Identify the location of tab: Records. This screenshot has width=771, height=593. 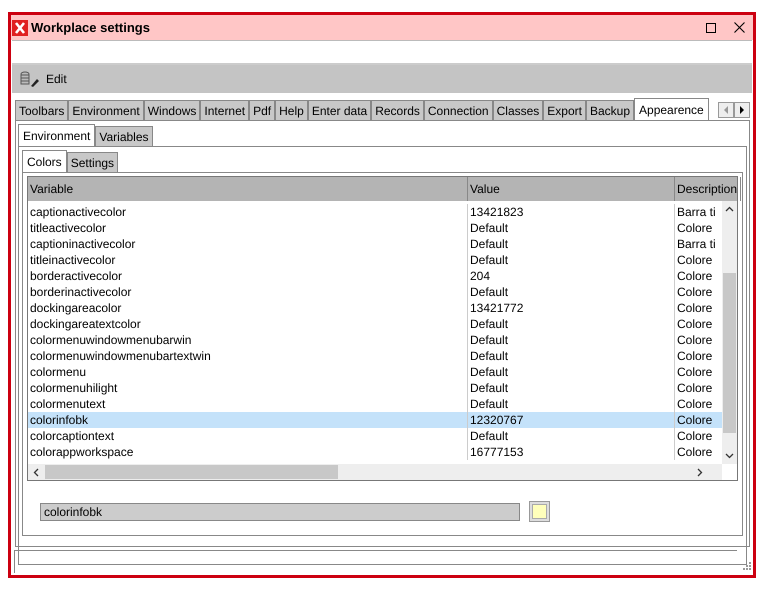
(397, 110).